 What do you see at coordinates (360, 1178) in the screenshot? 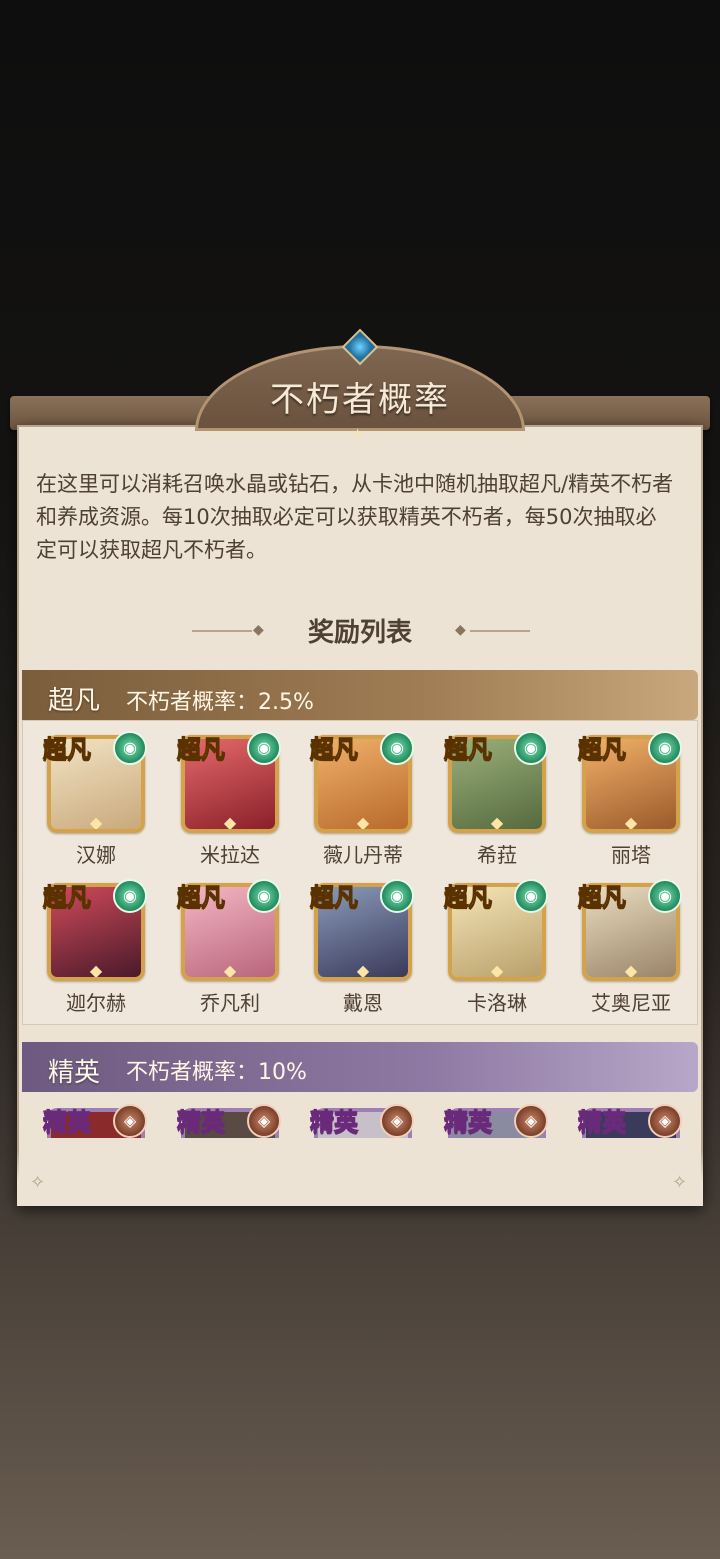
I see `bottom-ornament` at bounding box center [360, 1178].